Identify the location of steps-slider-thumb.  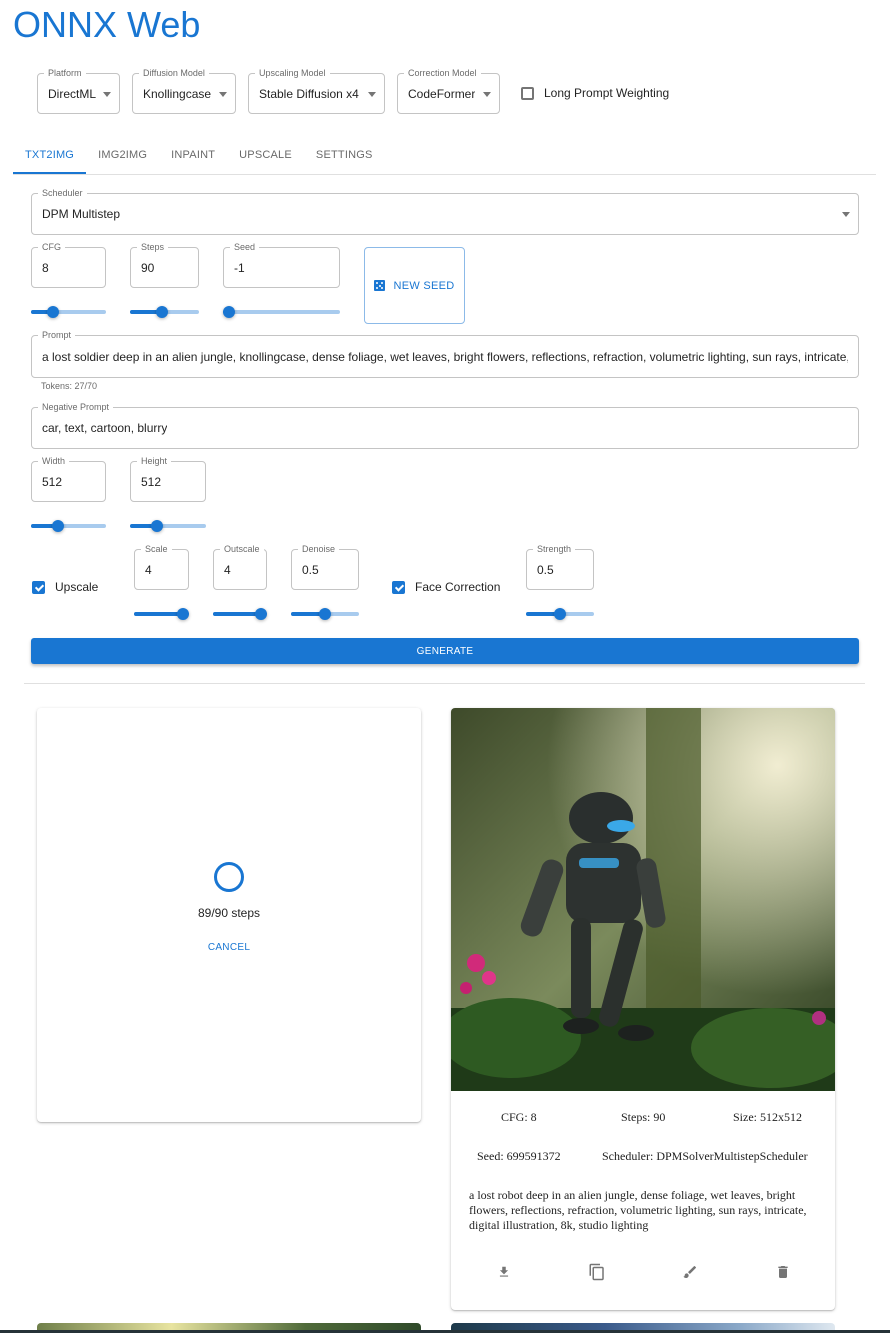
(161, 312).